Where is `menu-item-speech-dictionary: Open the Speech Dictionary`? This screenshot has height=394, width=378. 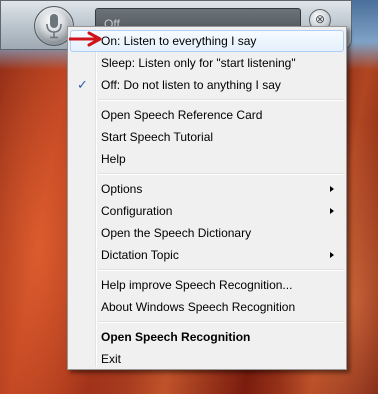 menu-item-speech-dictionary: Open the Speech Dictionary is located at coordinates (207, 233).